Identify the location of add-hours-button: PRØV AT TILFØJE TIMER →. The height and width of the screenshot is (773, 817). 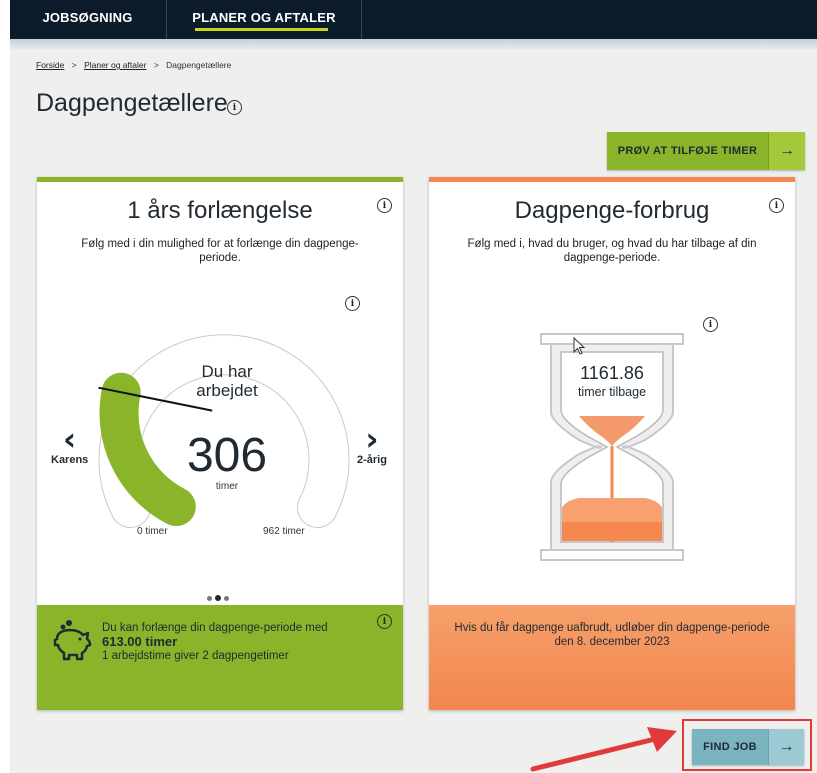
(706, 151).